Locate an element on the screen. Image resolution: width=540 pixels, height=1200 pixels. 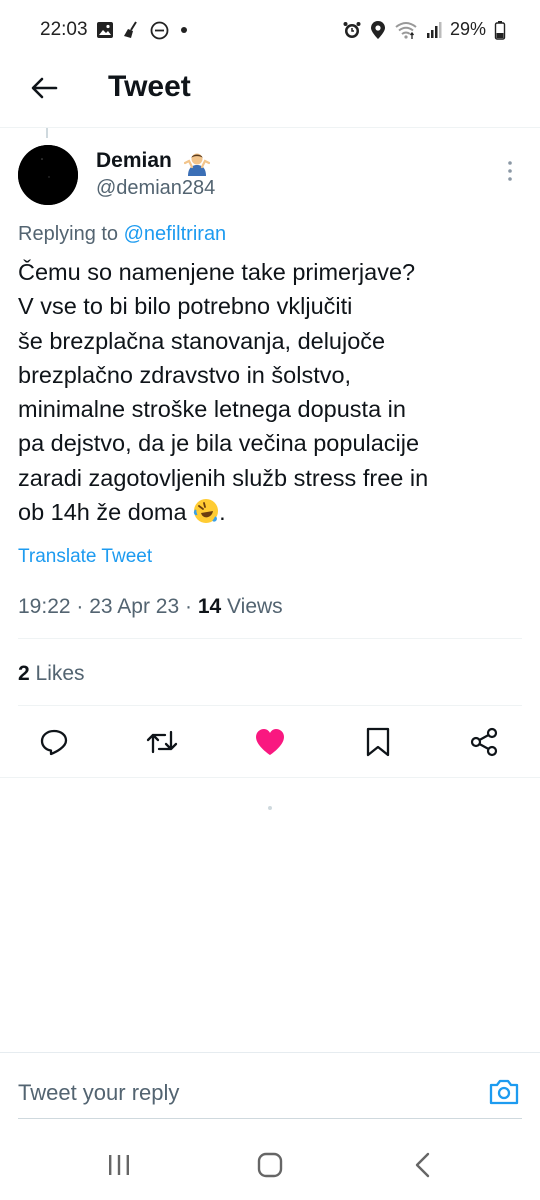
share-button is located at coordinates (484, 742).